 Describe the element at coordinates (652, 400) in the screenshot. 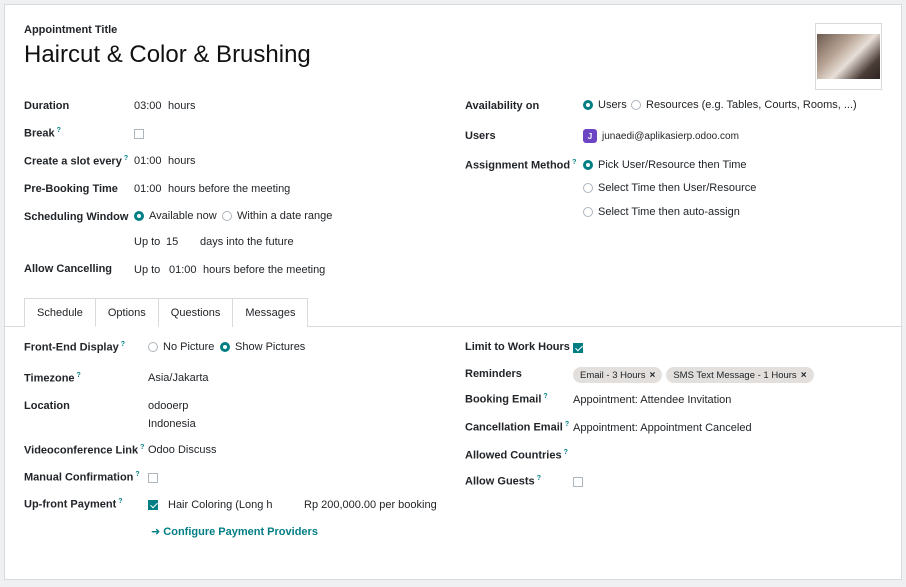

I see `booking-email-select: Appointment: Attendee Invitation` at that location.